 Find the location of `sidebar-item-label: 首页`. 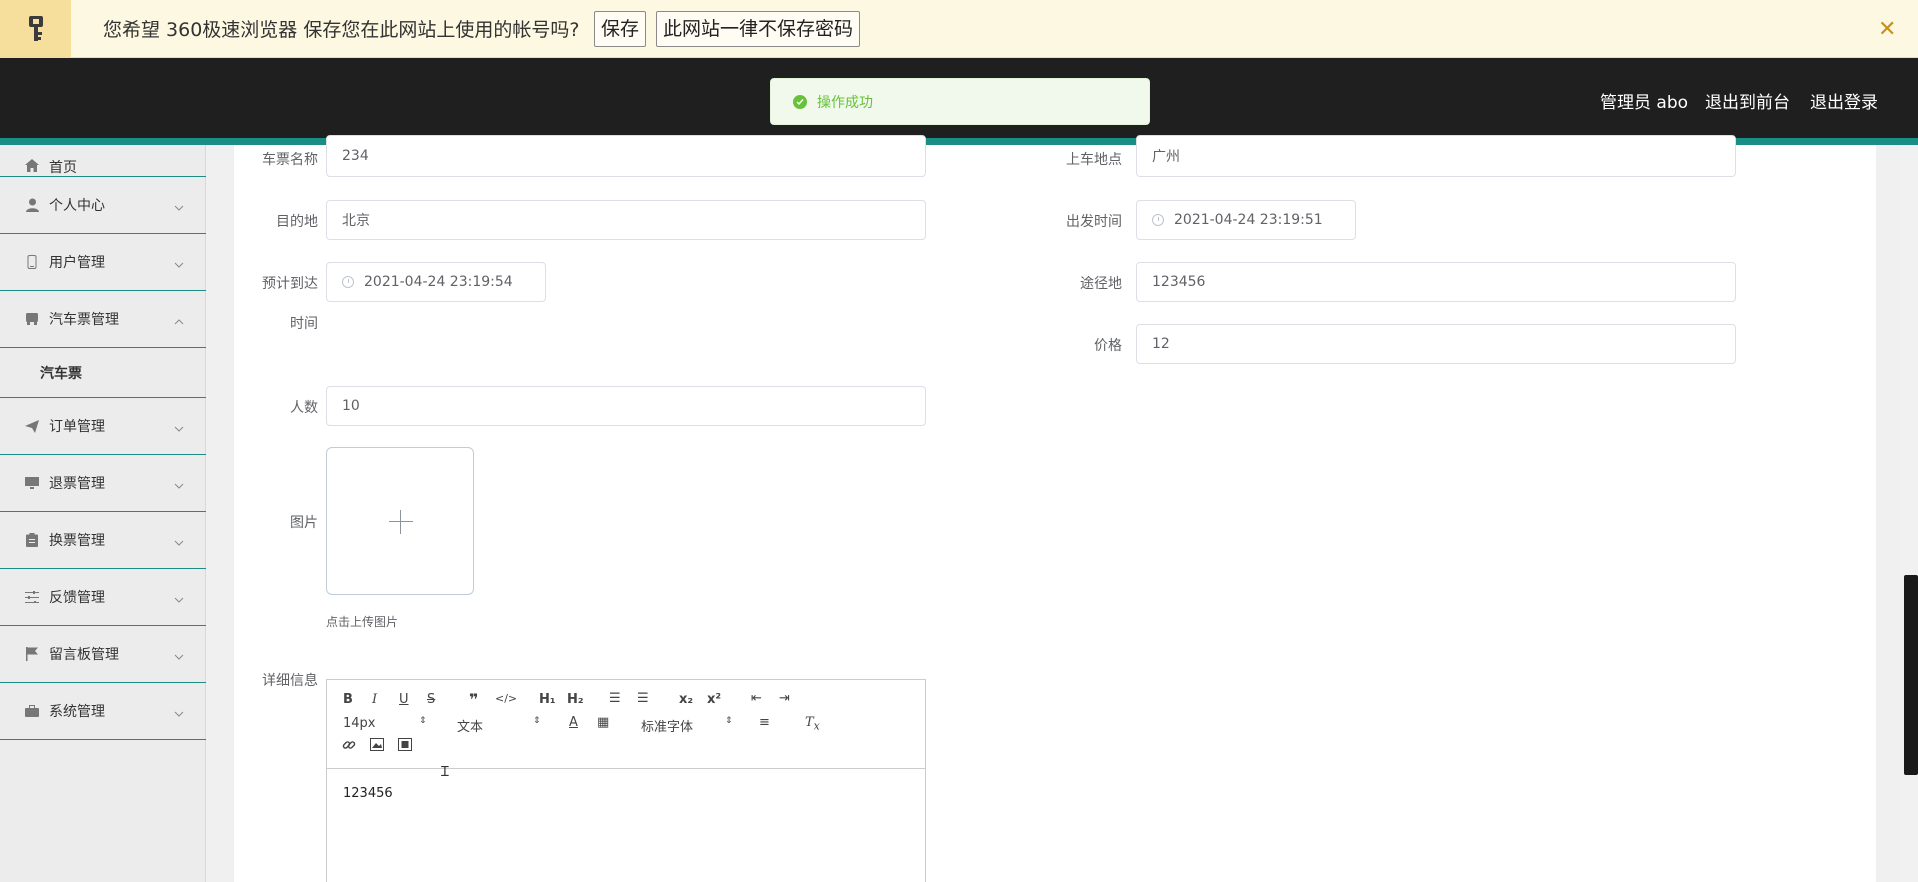

sidebar-item-label: 首页 is located at coordinates (63, 168).